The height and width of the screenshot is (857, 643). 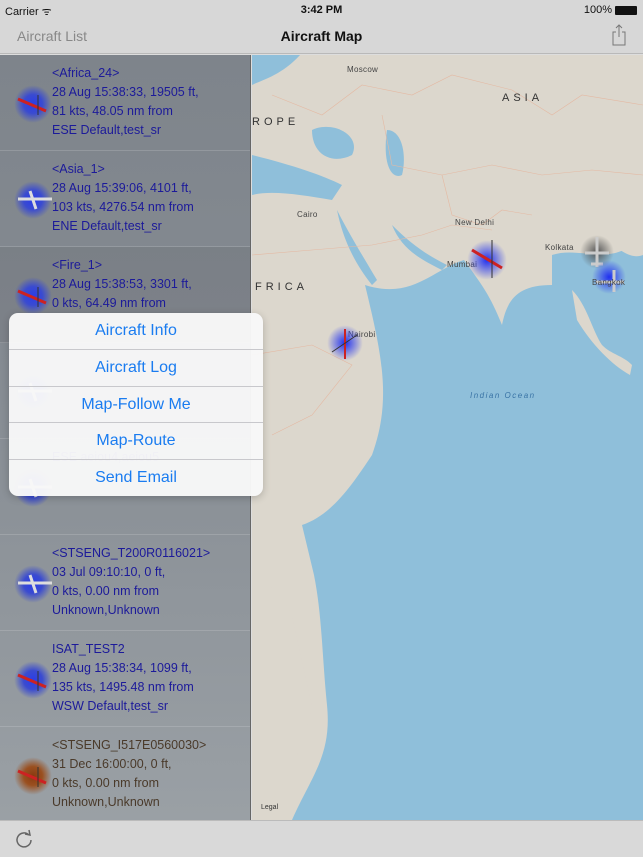 What do you see at coordinates (129, 745) in the screenshot?
I see `aircraft-name: <STSENG_I517E0560030>` at bounding box center [129, 745].